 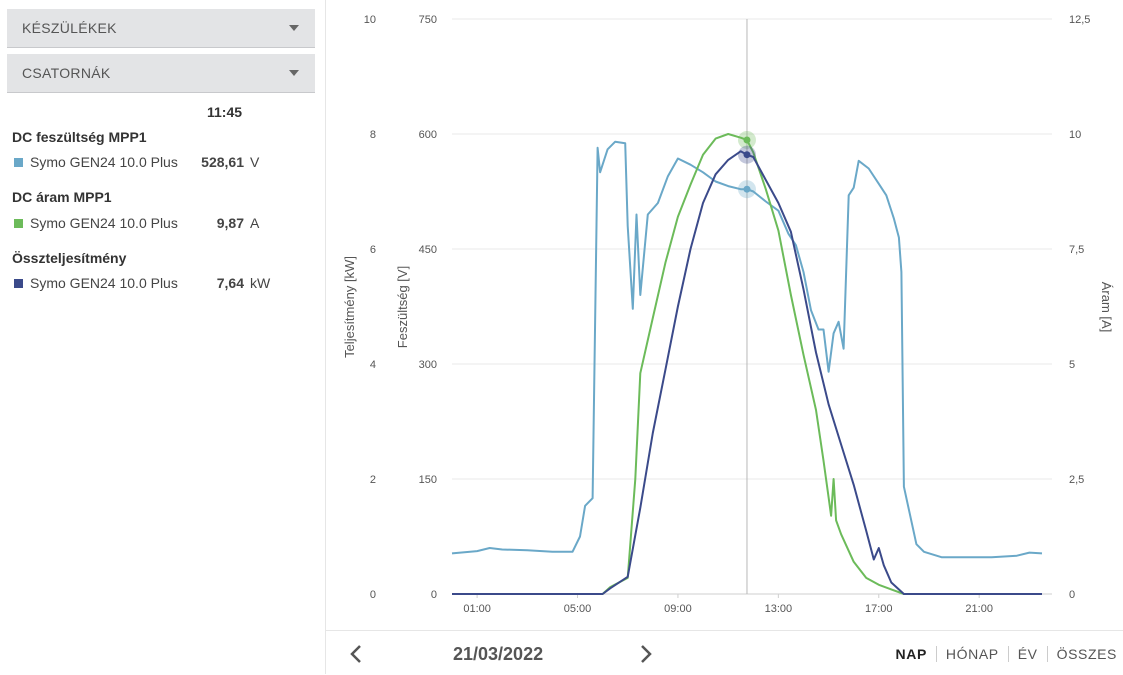 I want to click on next-day-button, so click(x=645, y=654).